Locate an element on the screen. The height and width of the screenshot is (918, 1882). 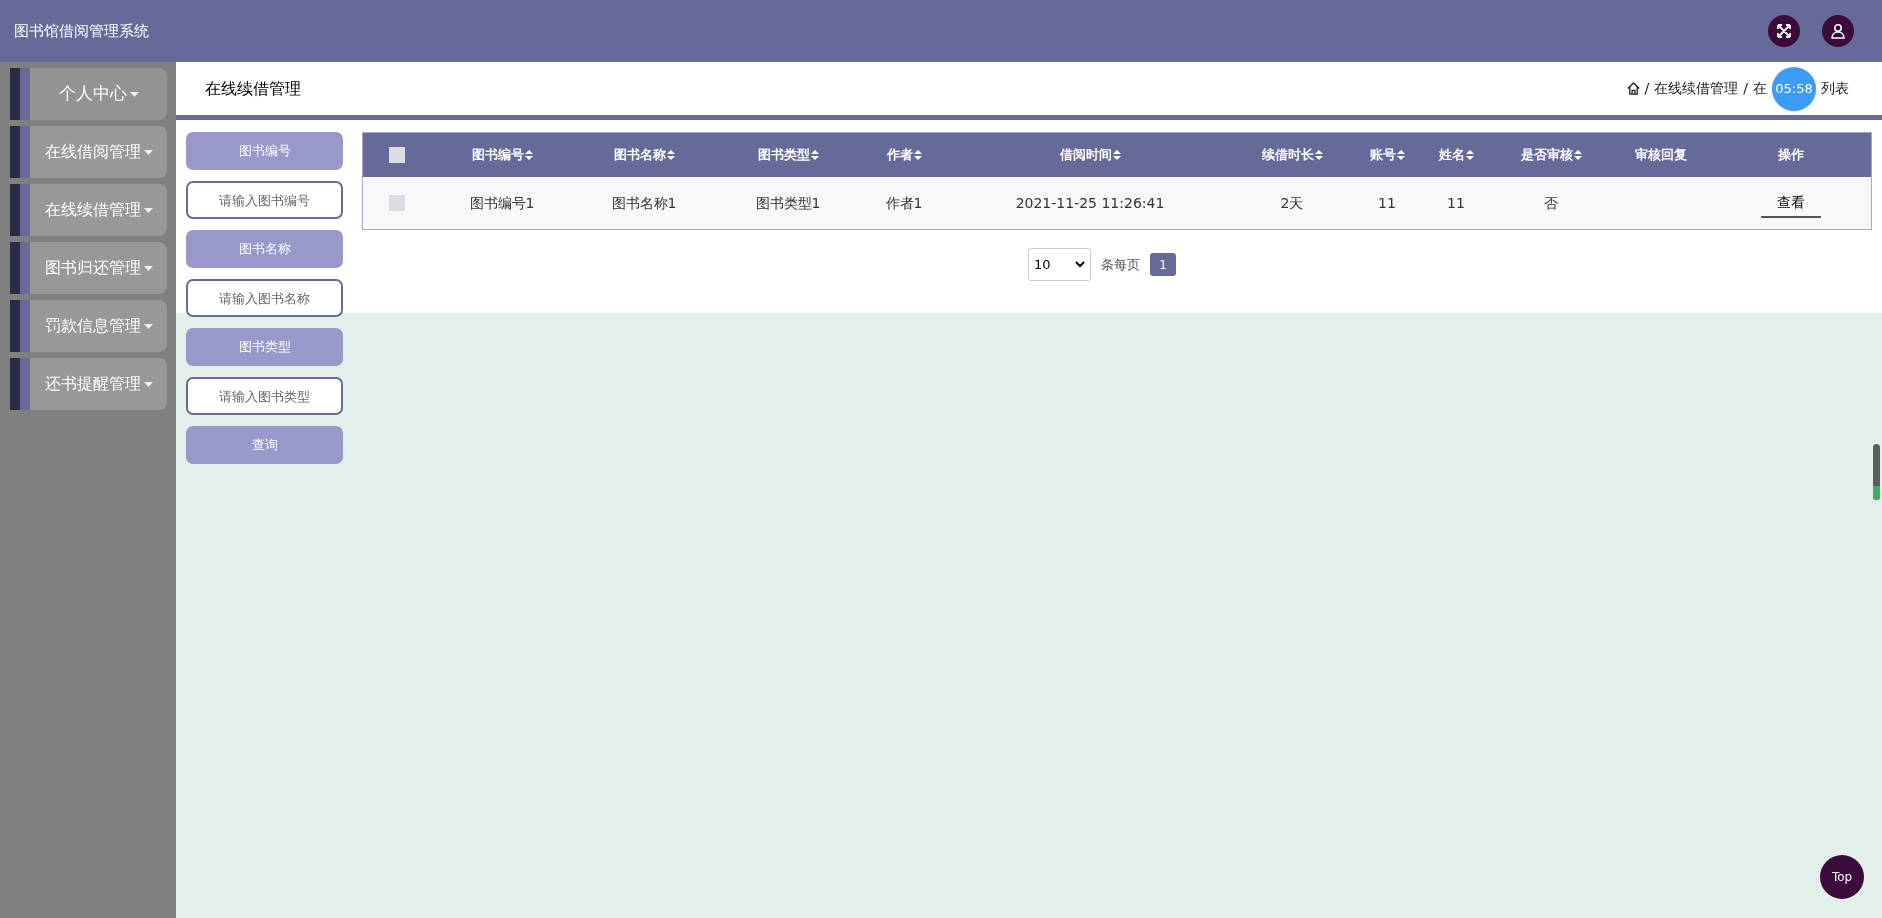
page-title: 在线续借管理 is located at coordinates (253, 88).